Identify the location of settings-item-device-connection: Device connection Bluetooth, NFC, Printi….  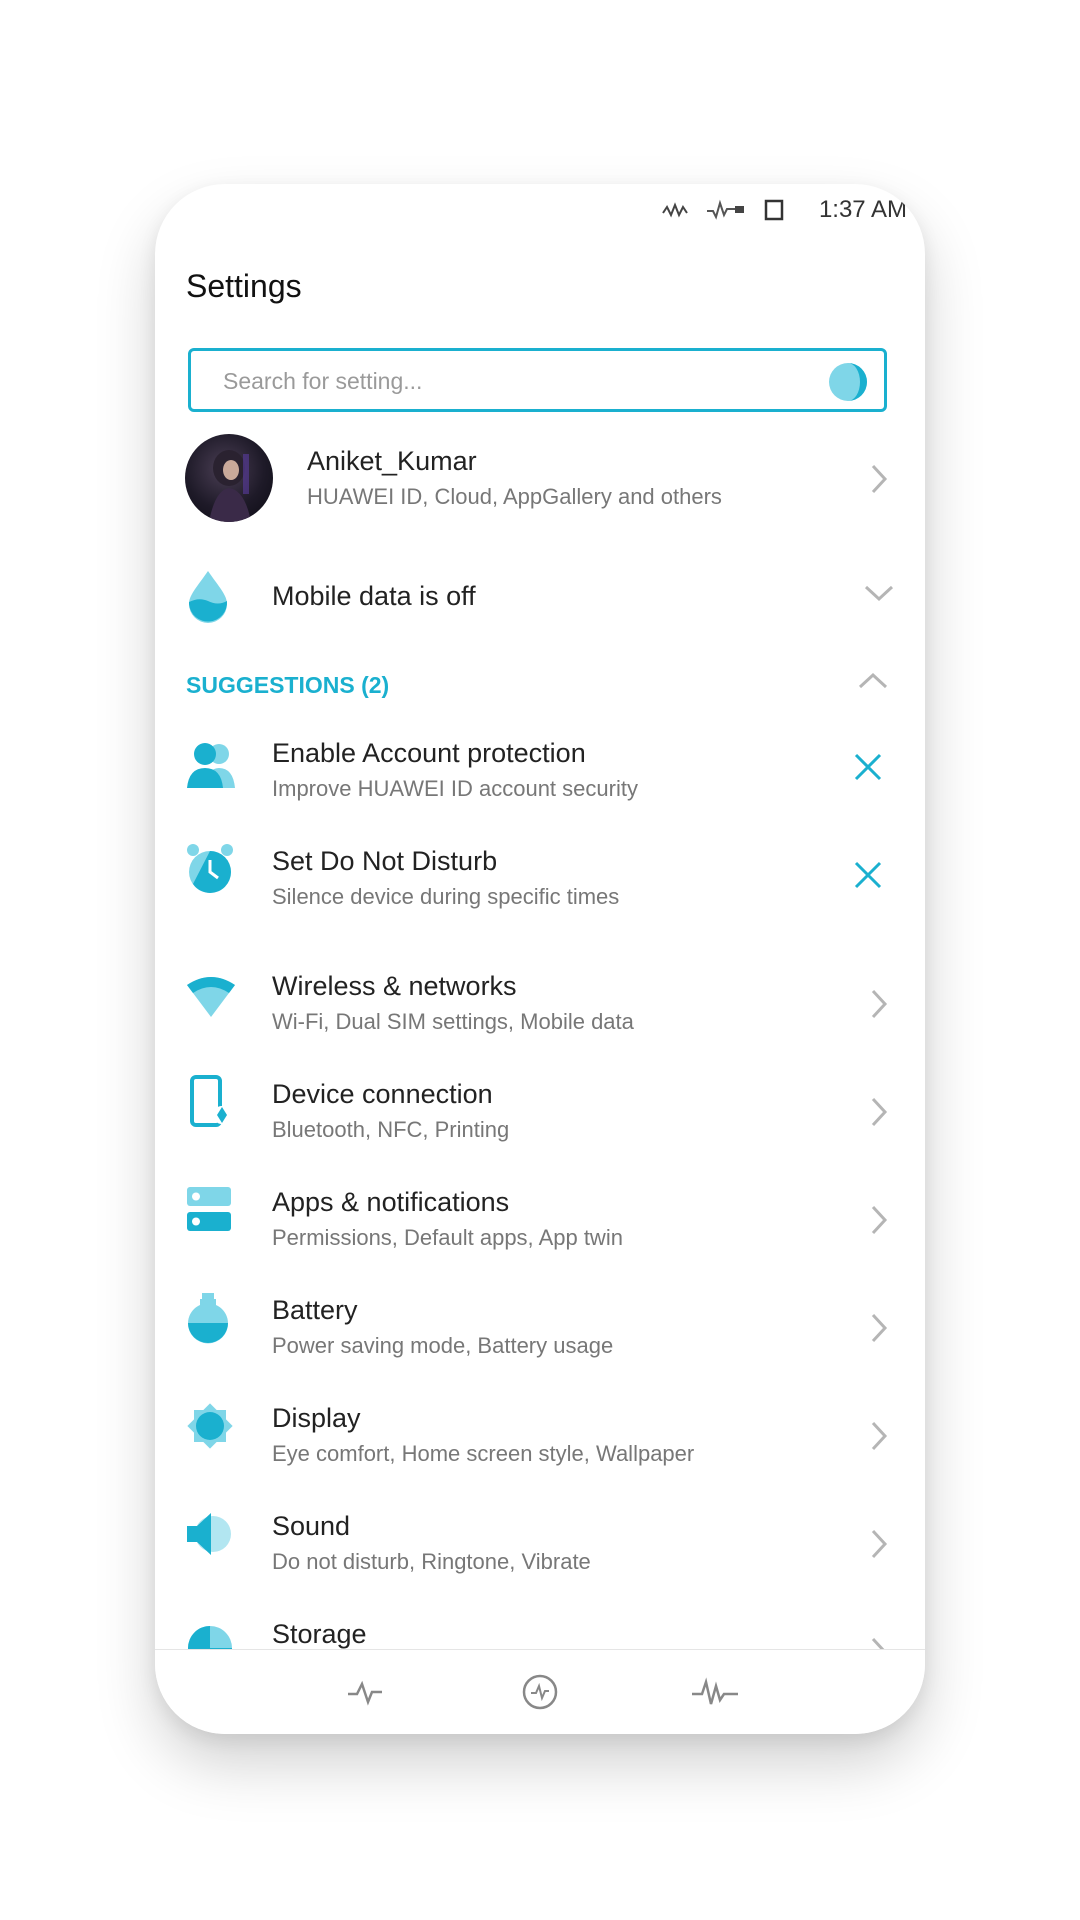
(540, 1115).